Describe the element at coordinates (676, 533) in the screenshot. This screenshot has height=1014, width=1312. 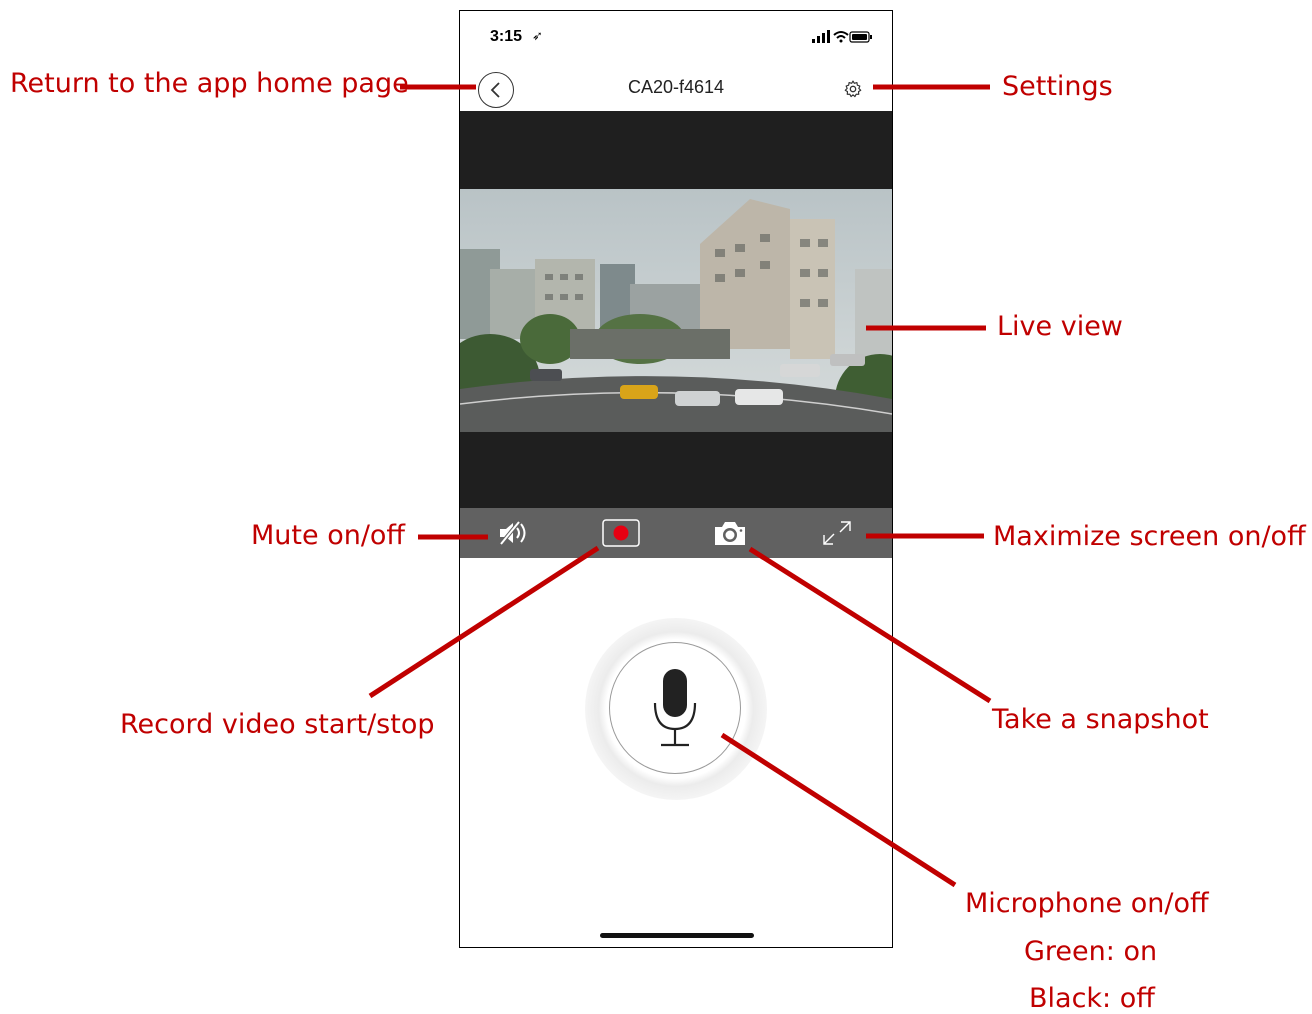
I see `control-bar` at that location.